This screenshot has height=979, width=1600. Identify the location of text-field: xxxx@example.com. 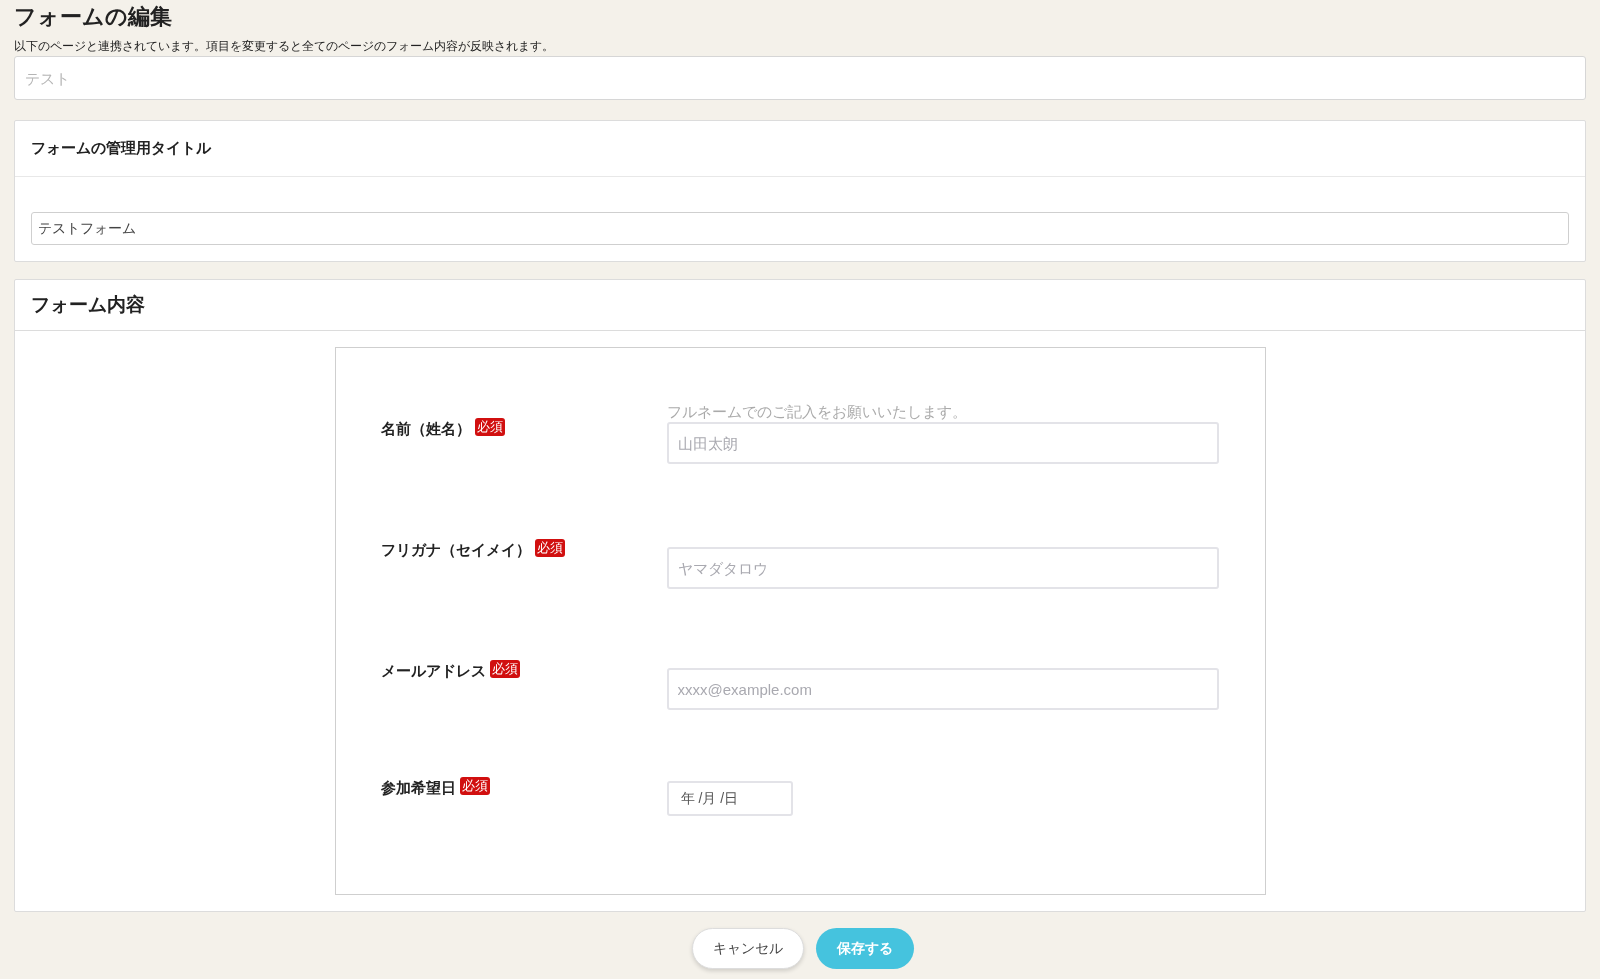
(942, 689).